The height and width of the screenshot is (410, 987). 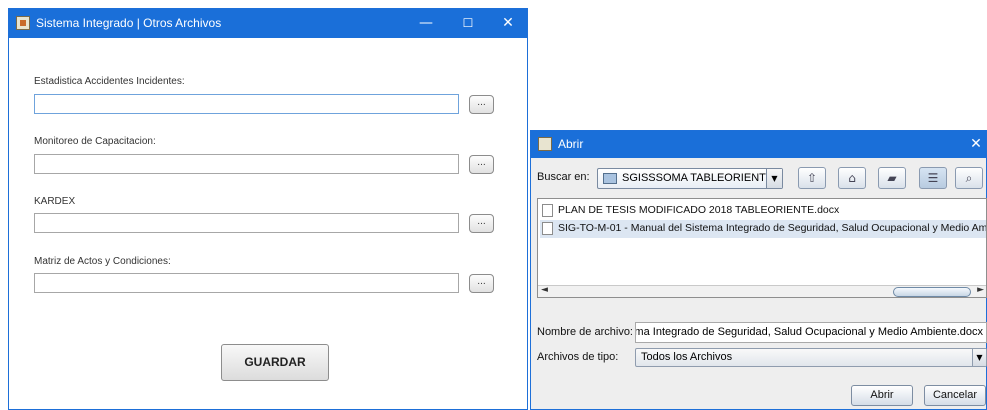 I want to click on main-titlebar: Sistema Integrado | Otros Archivos — ☐ ✕, so click(x=268, y=23).